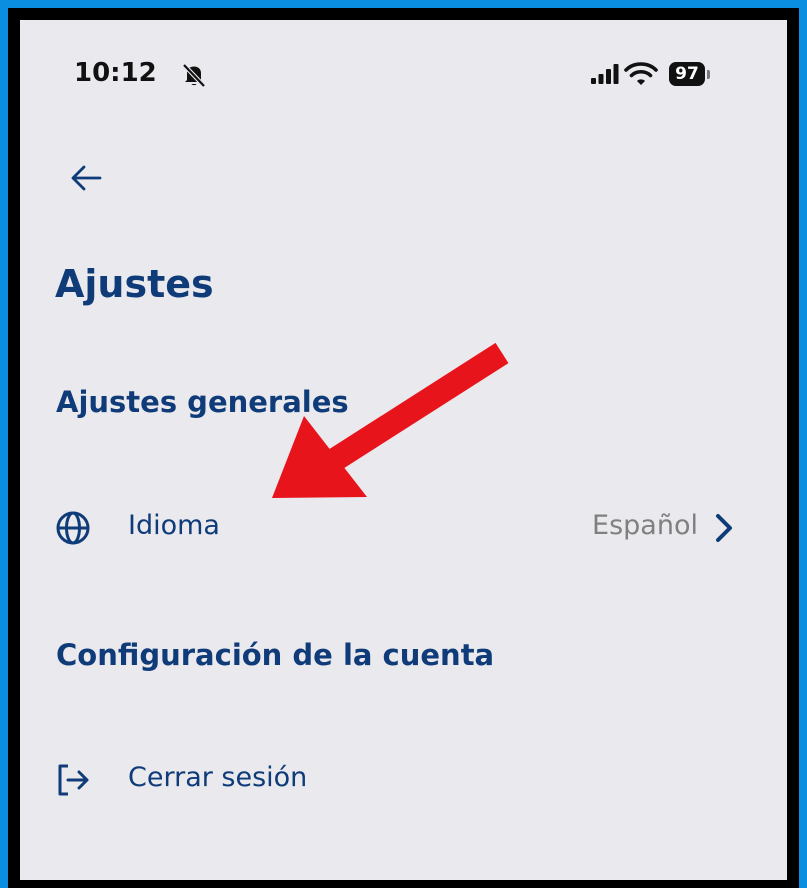 This screenshot has width=807, height=888. What do you see at coordinates (645, 525) in the screenshot?
I see `language-value: Español` at bounding box center [645, 525].